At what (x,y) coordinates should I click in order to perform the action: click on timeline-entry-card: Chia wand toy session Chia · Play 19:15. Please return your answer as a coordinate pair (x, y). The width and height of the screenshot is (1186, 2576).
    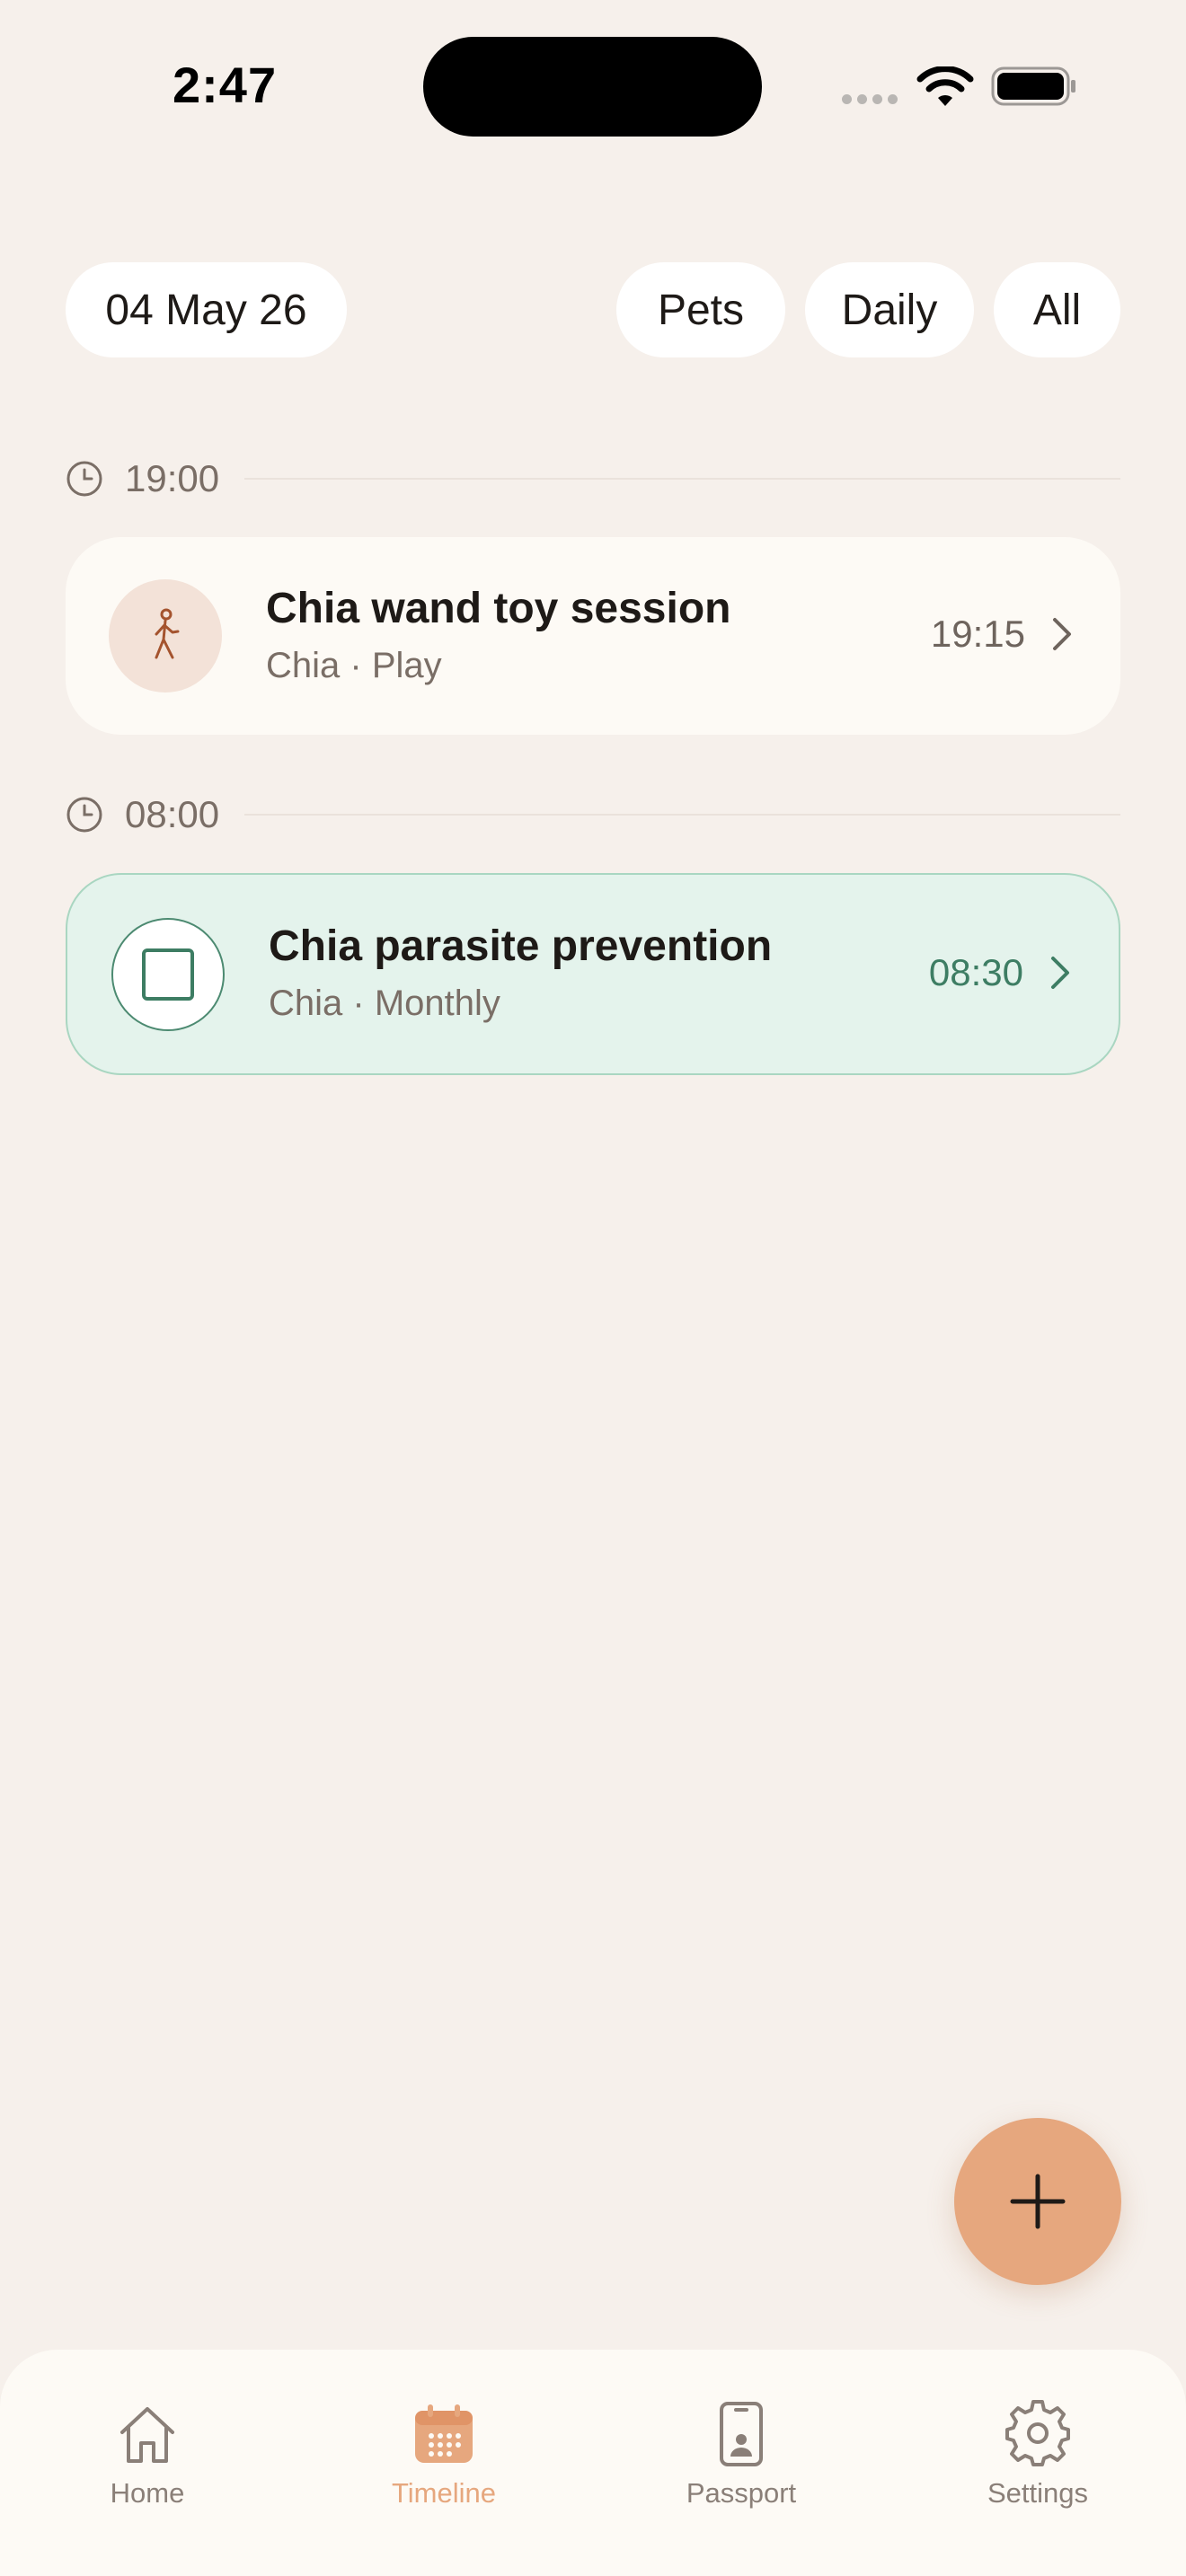
    Looking at the image, I should click on (593, 636).